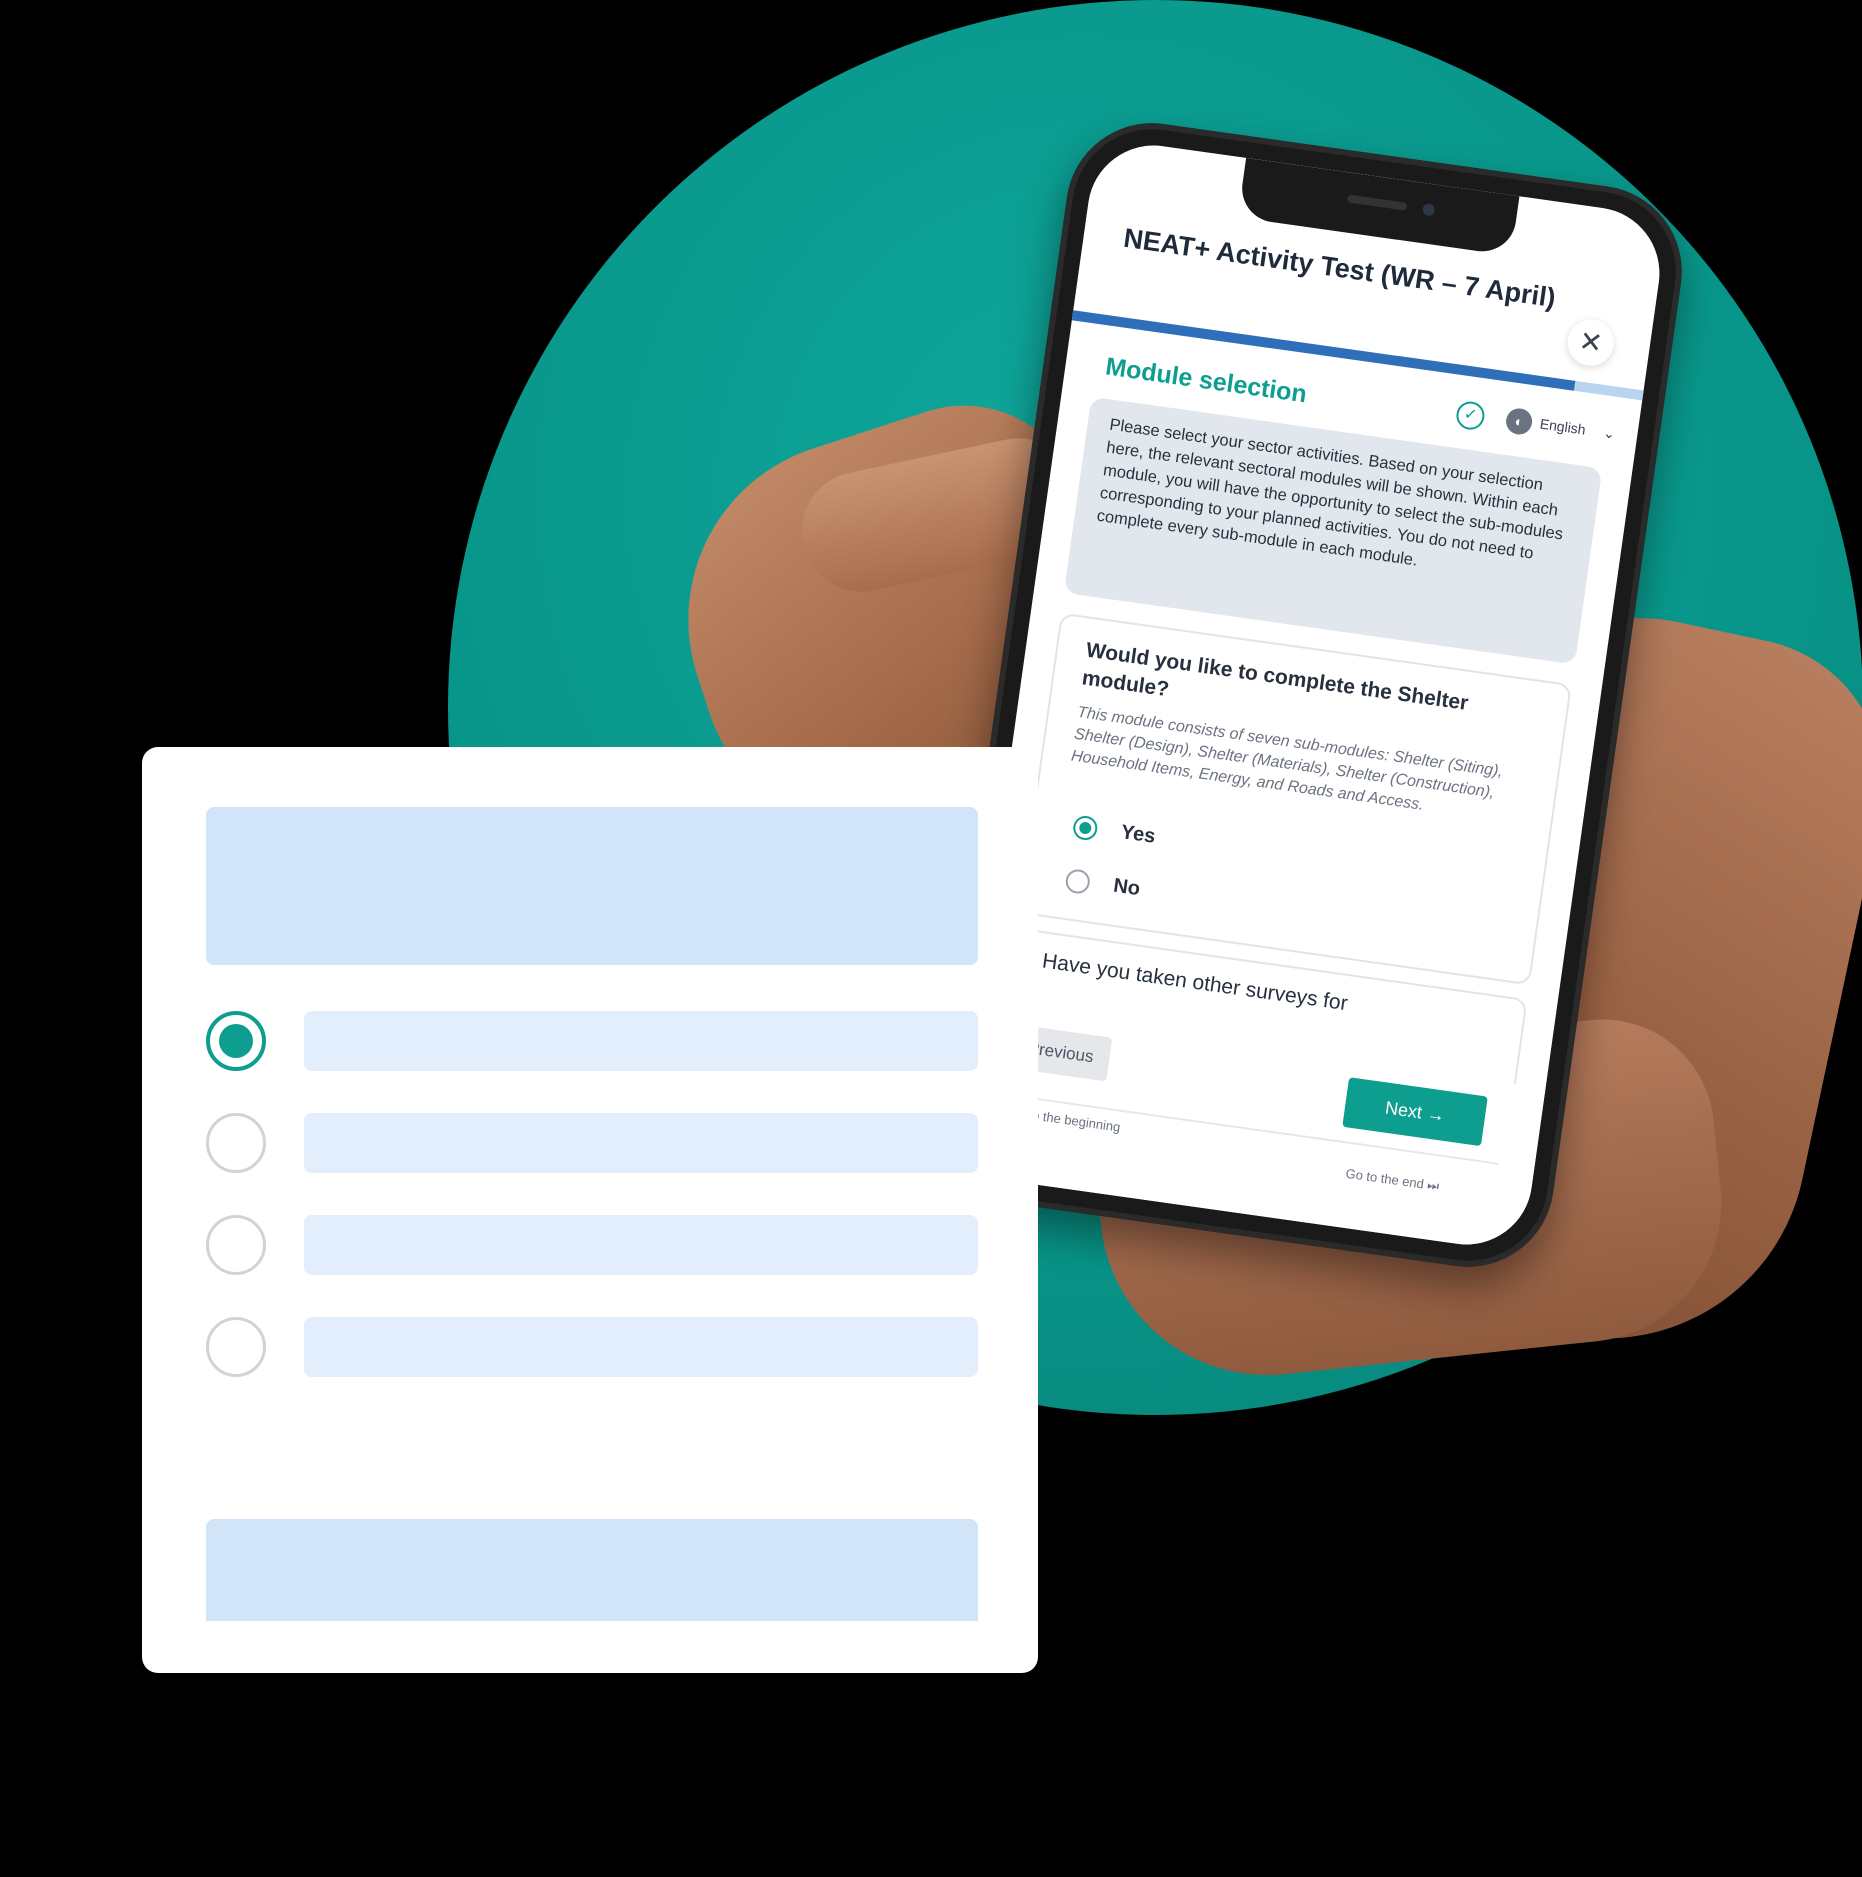  I want to click on check-circle-icon: ✓, so click(1470, 415).